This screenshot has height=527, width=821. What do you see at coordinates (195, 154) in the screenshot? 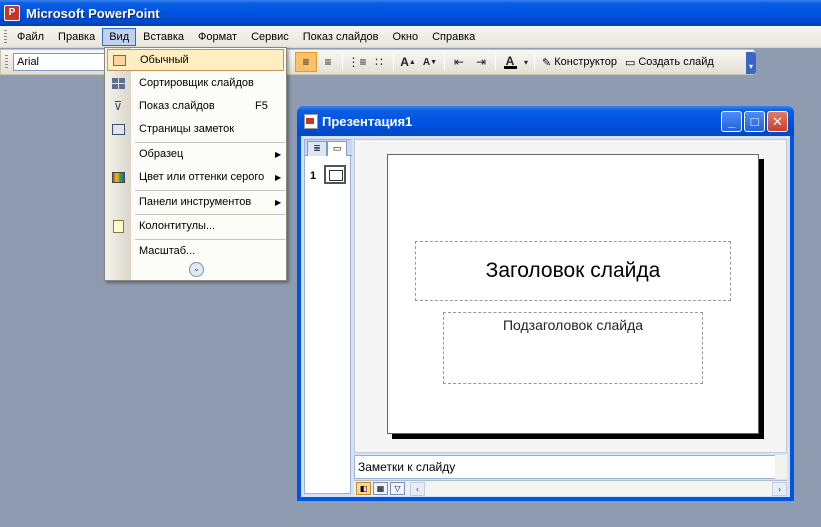
I see `menu-item-master: Образец ▶` at bounding box center [195, 154].